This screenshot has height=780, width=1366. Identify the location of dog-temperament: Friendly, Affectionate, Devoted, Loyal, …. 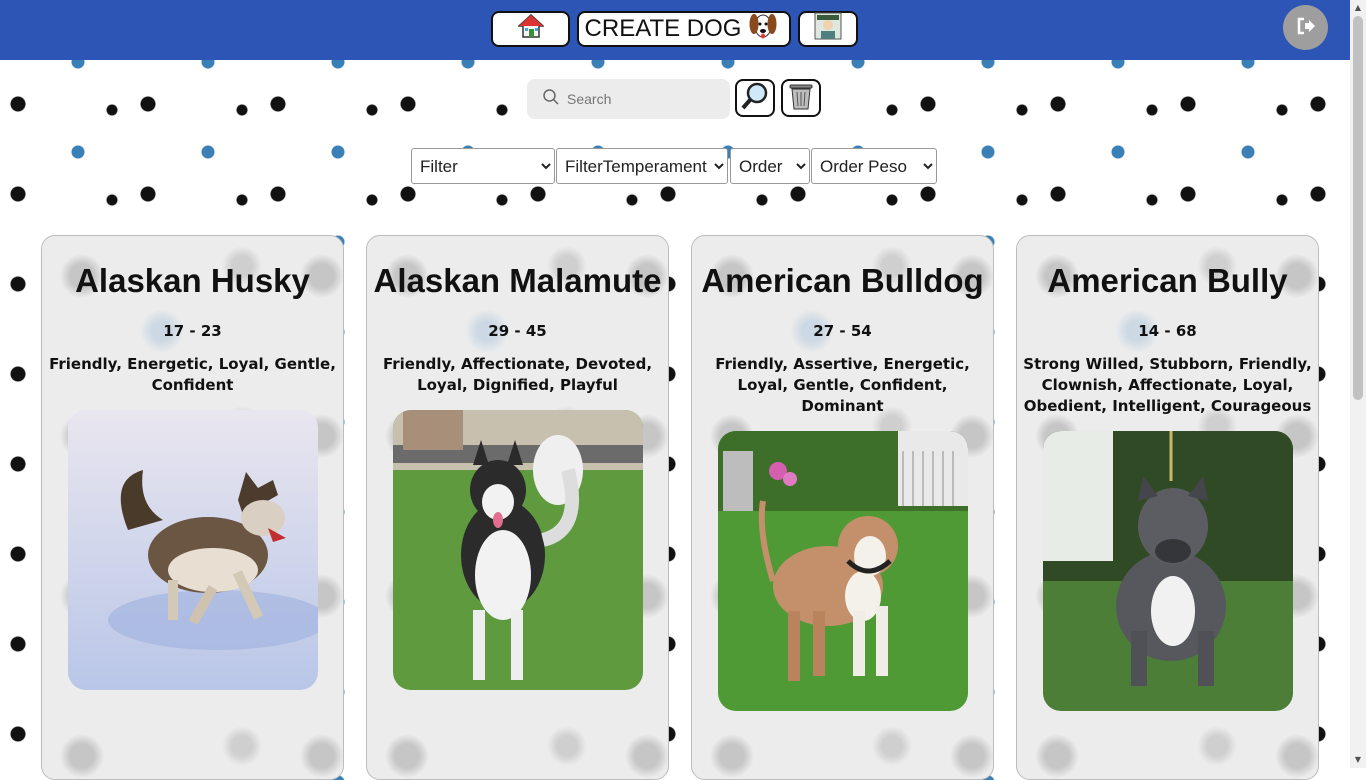
(517, 374).